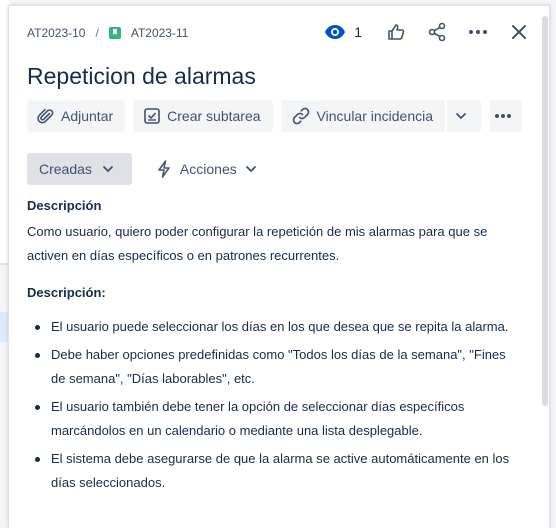 Image resolution: width=556 pixels, height=528 pixels. I want to click on header-actions: 1, so click(427, 32).